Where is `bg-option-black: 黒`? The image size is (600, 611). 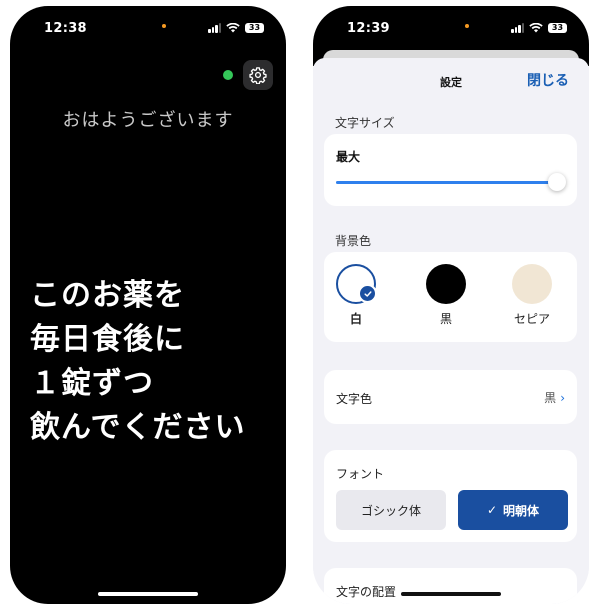 bg-option-black: 黒 is located at coordinates (446, 295).